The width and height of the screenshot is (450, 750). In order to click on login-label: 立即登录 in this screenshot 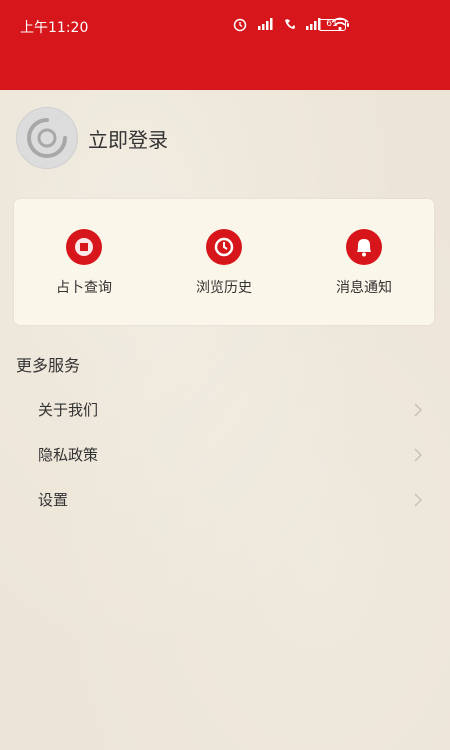, I will do `click(128, 138)`.